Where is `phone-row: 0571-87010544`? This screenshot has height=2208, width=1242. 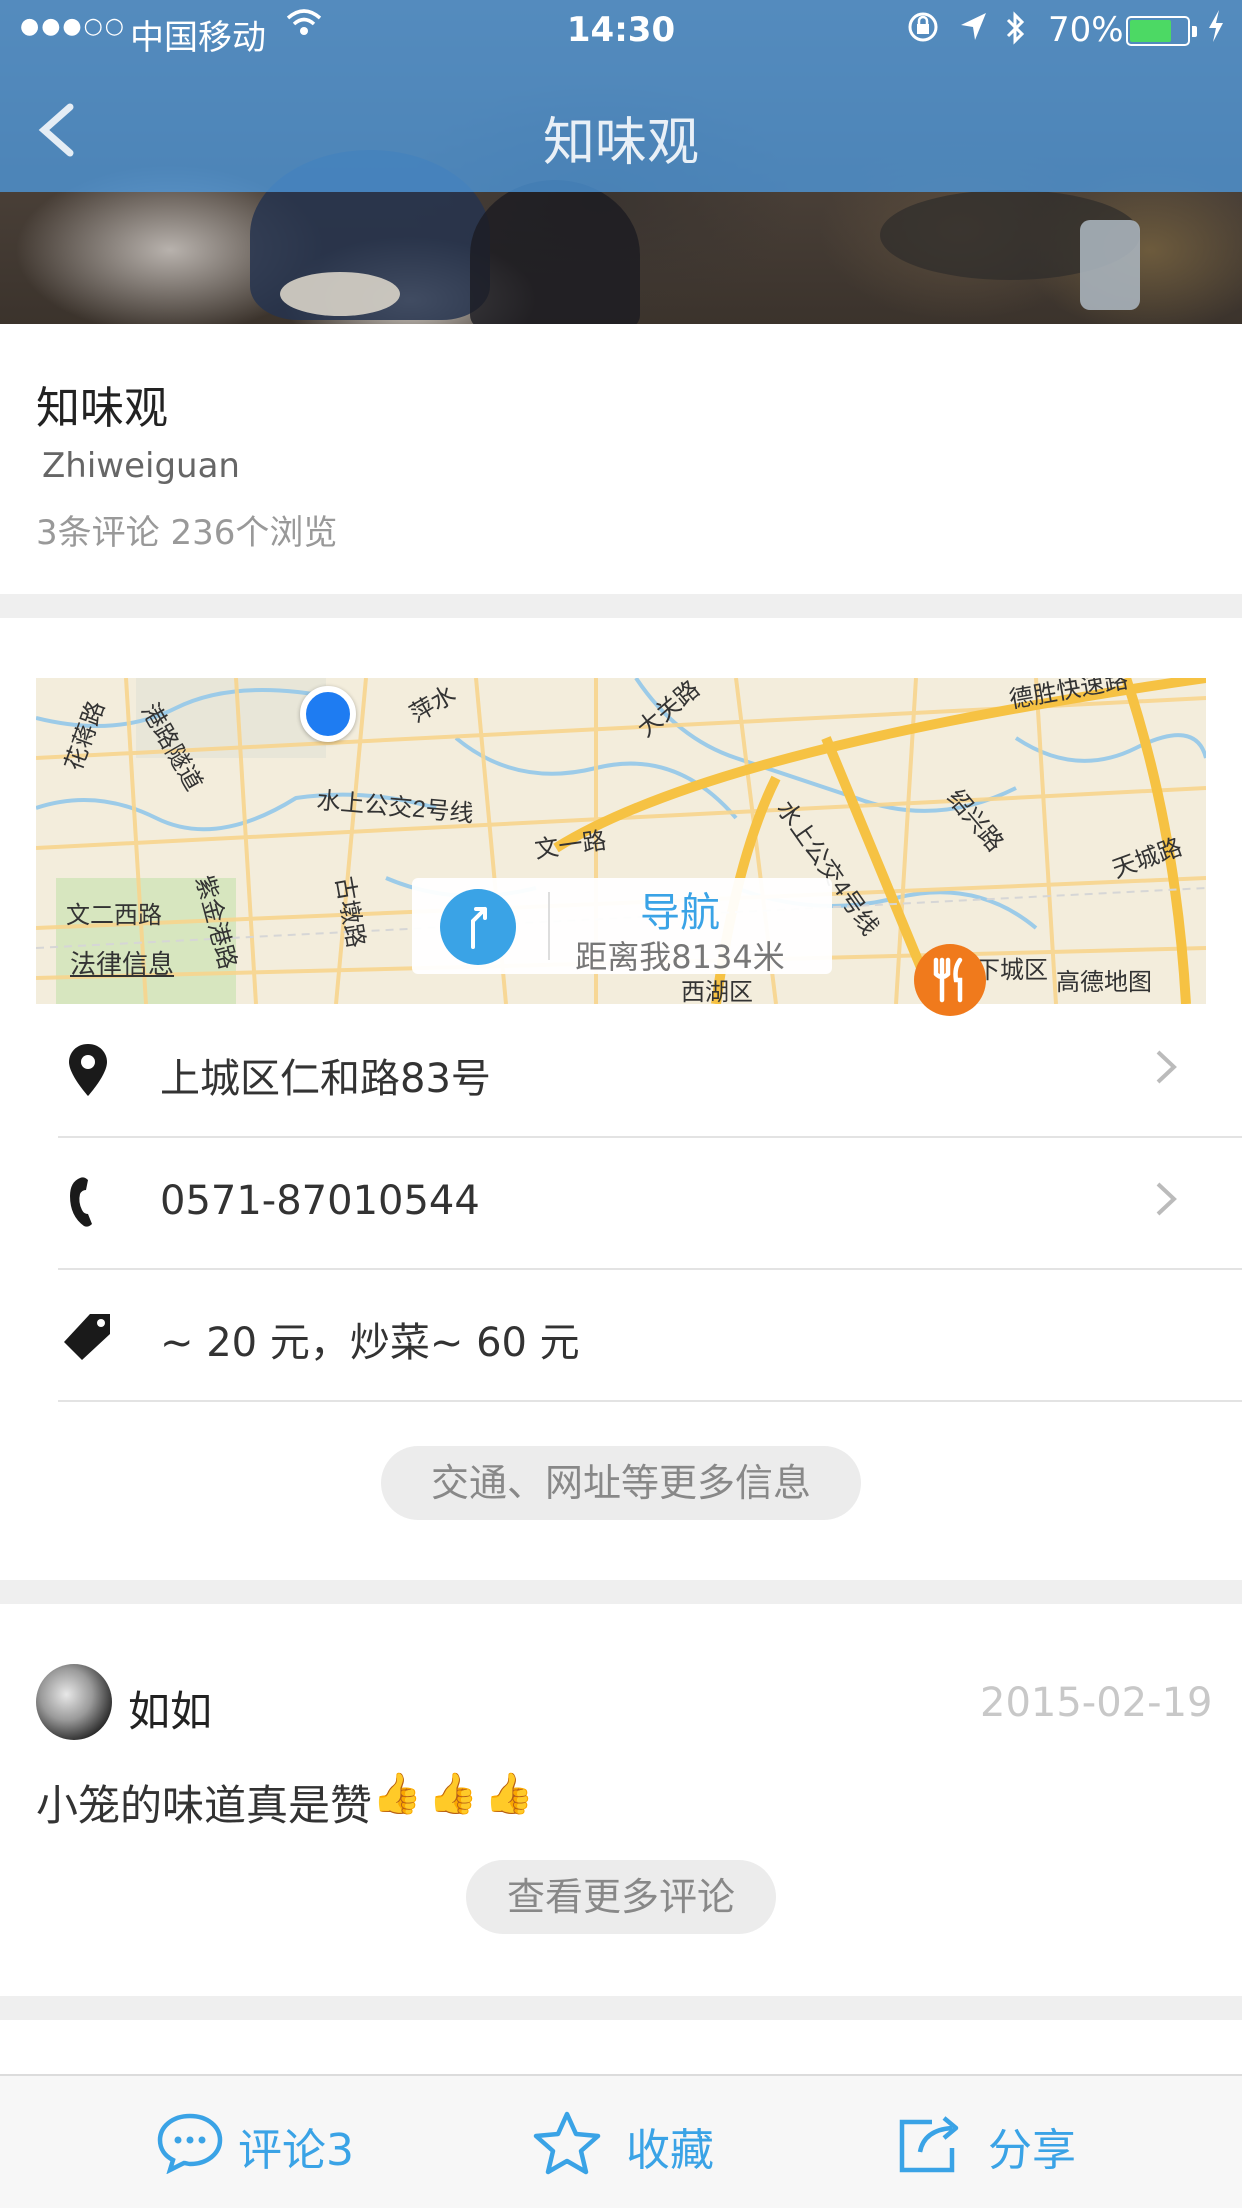 phone-row: 0571-87010544 is located at coordinates (621, 1202).